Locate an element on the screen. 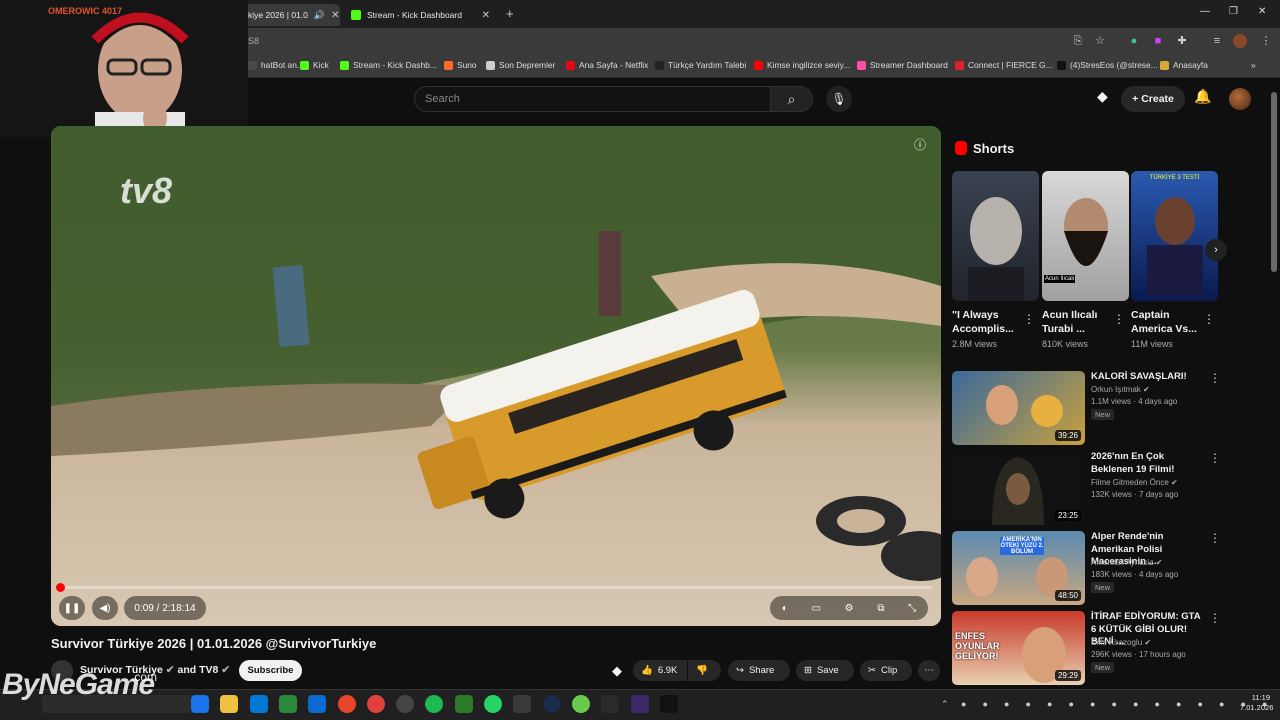 This screenshot has height=720, width=1280. store-icon is located at coordinates (287, 704).